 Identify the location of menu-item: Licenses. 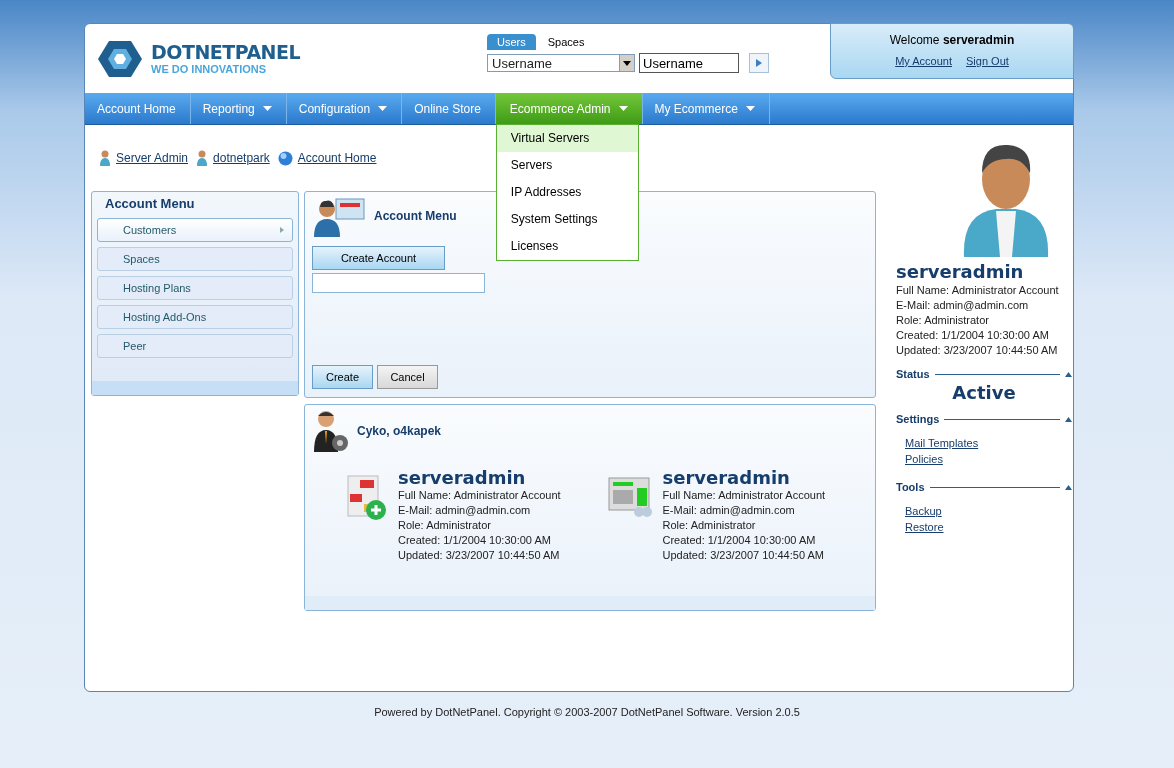
(567, 246).